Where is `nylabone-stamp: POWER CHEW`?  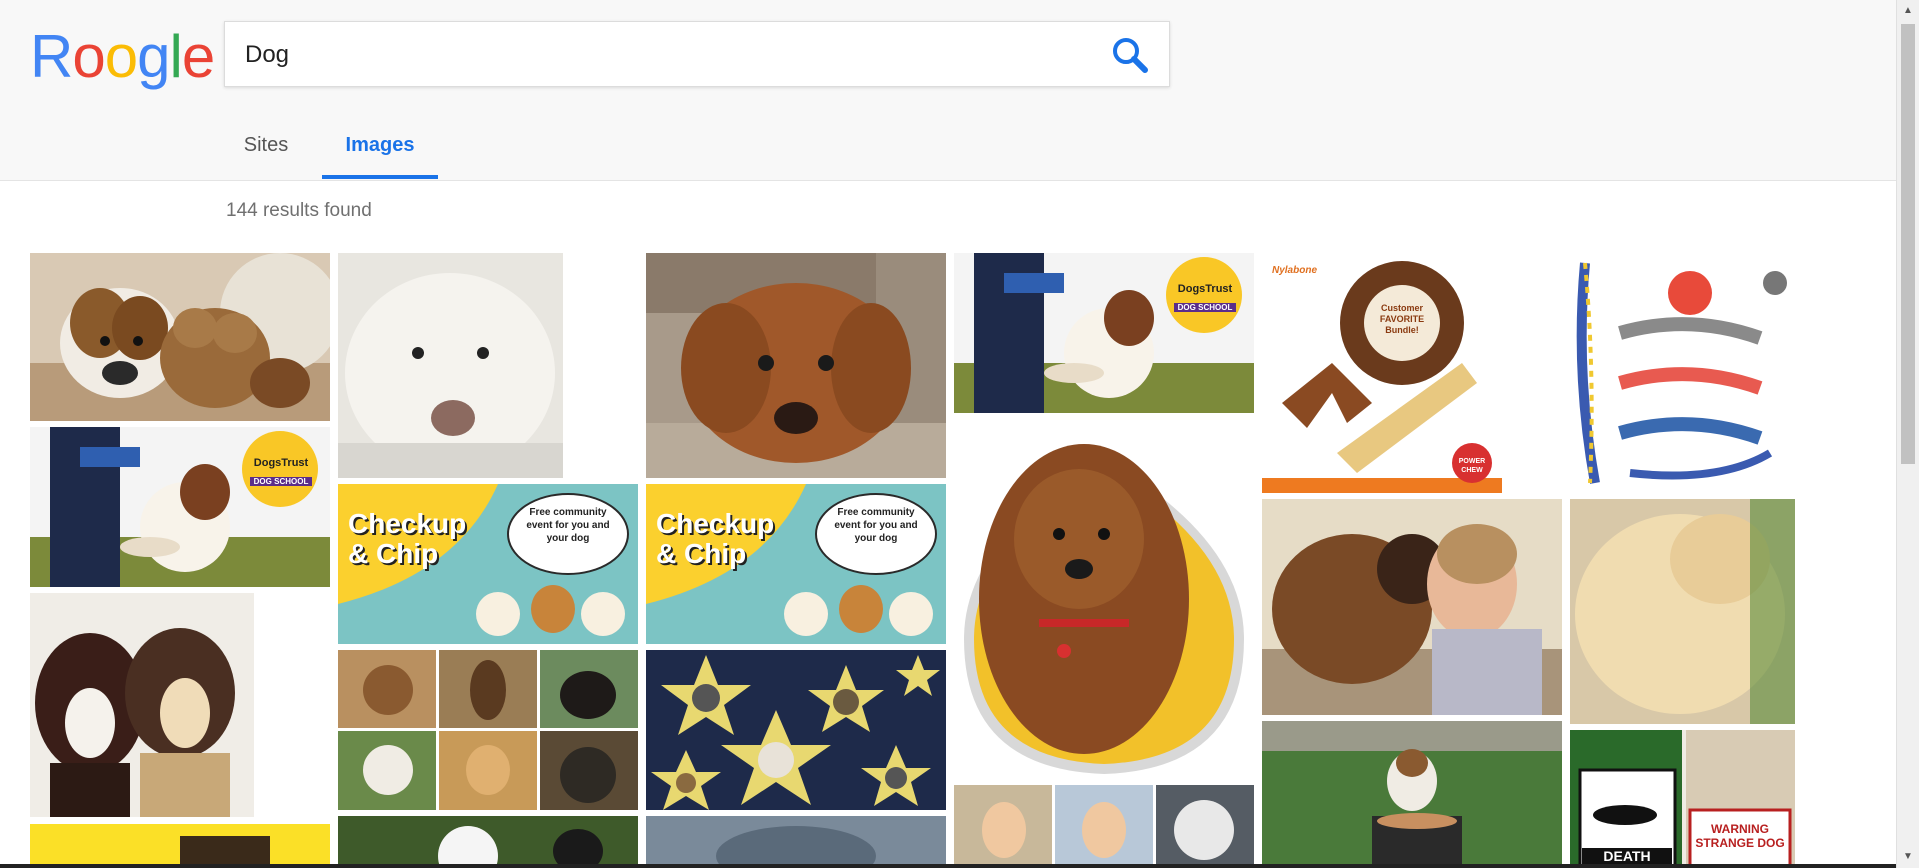
nylabone-stamp: POWER CHEW is located at coordinates (1472, 466).